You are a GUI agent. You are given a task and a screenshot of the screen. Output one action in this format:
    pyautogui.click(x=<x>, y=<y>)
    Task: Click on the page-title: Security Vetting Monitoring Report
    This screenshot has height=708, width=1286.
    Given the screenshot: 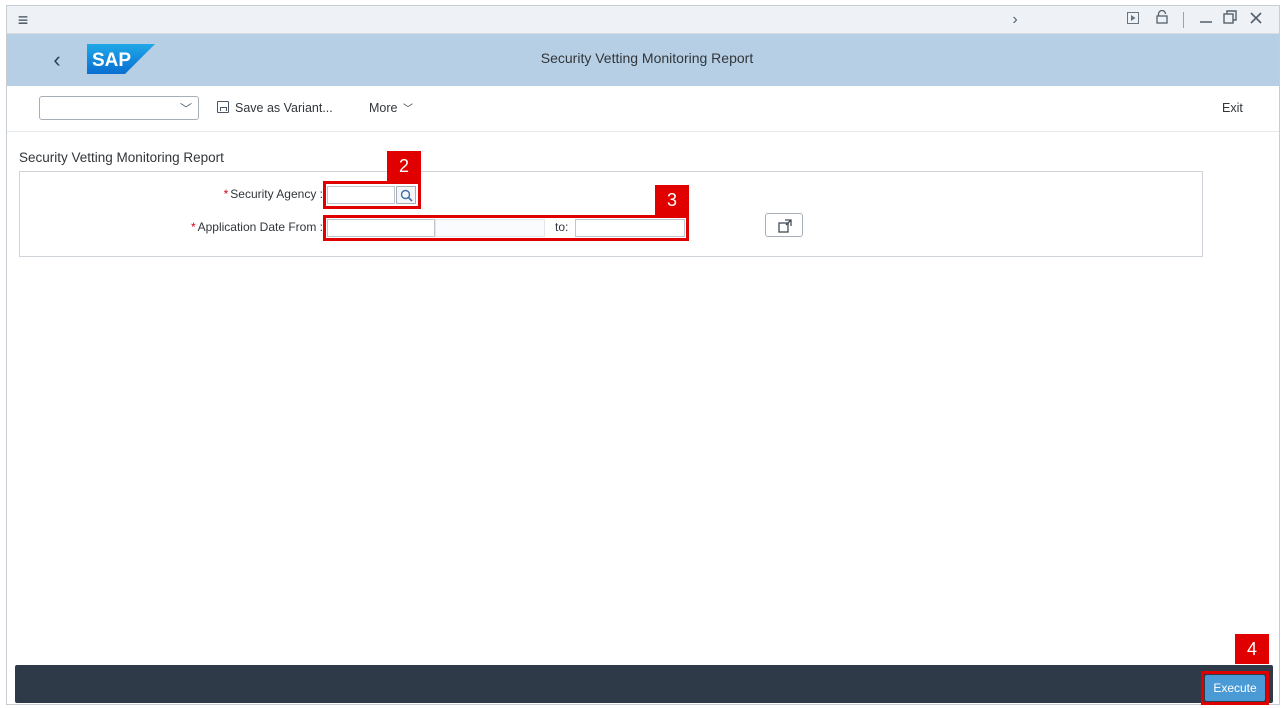 What is the action you would take?
    pyautogui.click(x=647, y=58)
    